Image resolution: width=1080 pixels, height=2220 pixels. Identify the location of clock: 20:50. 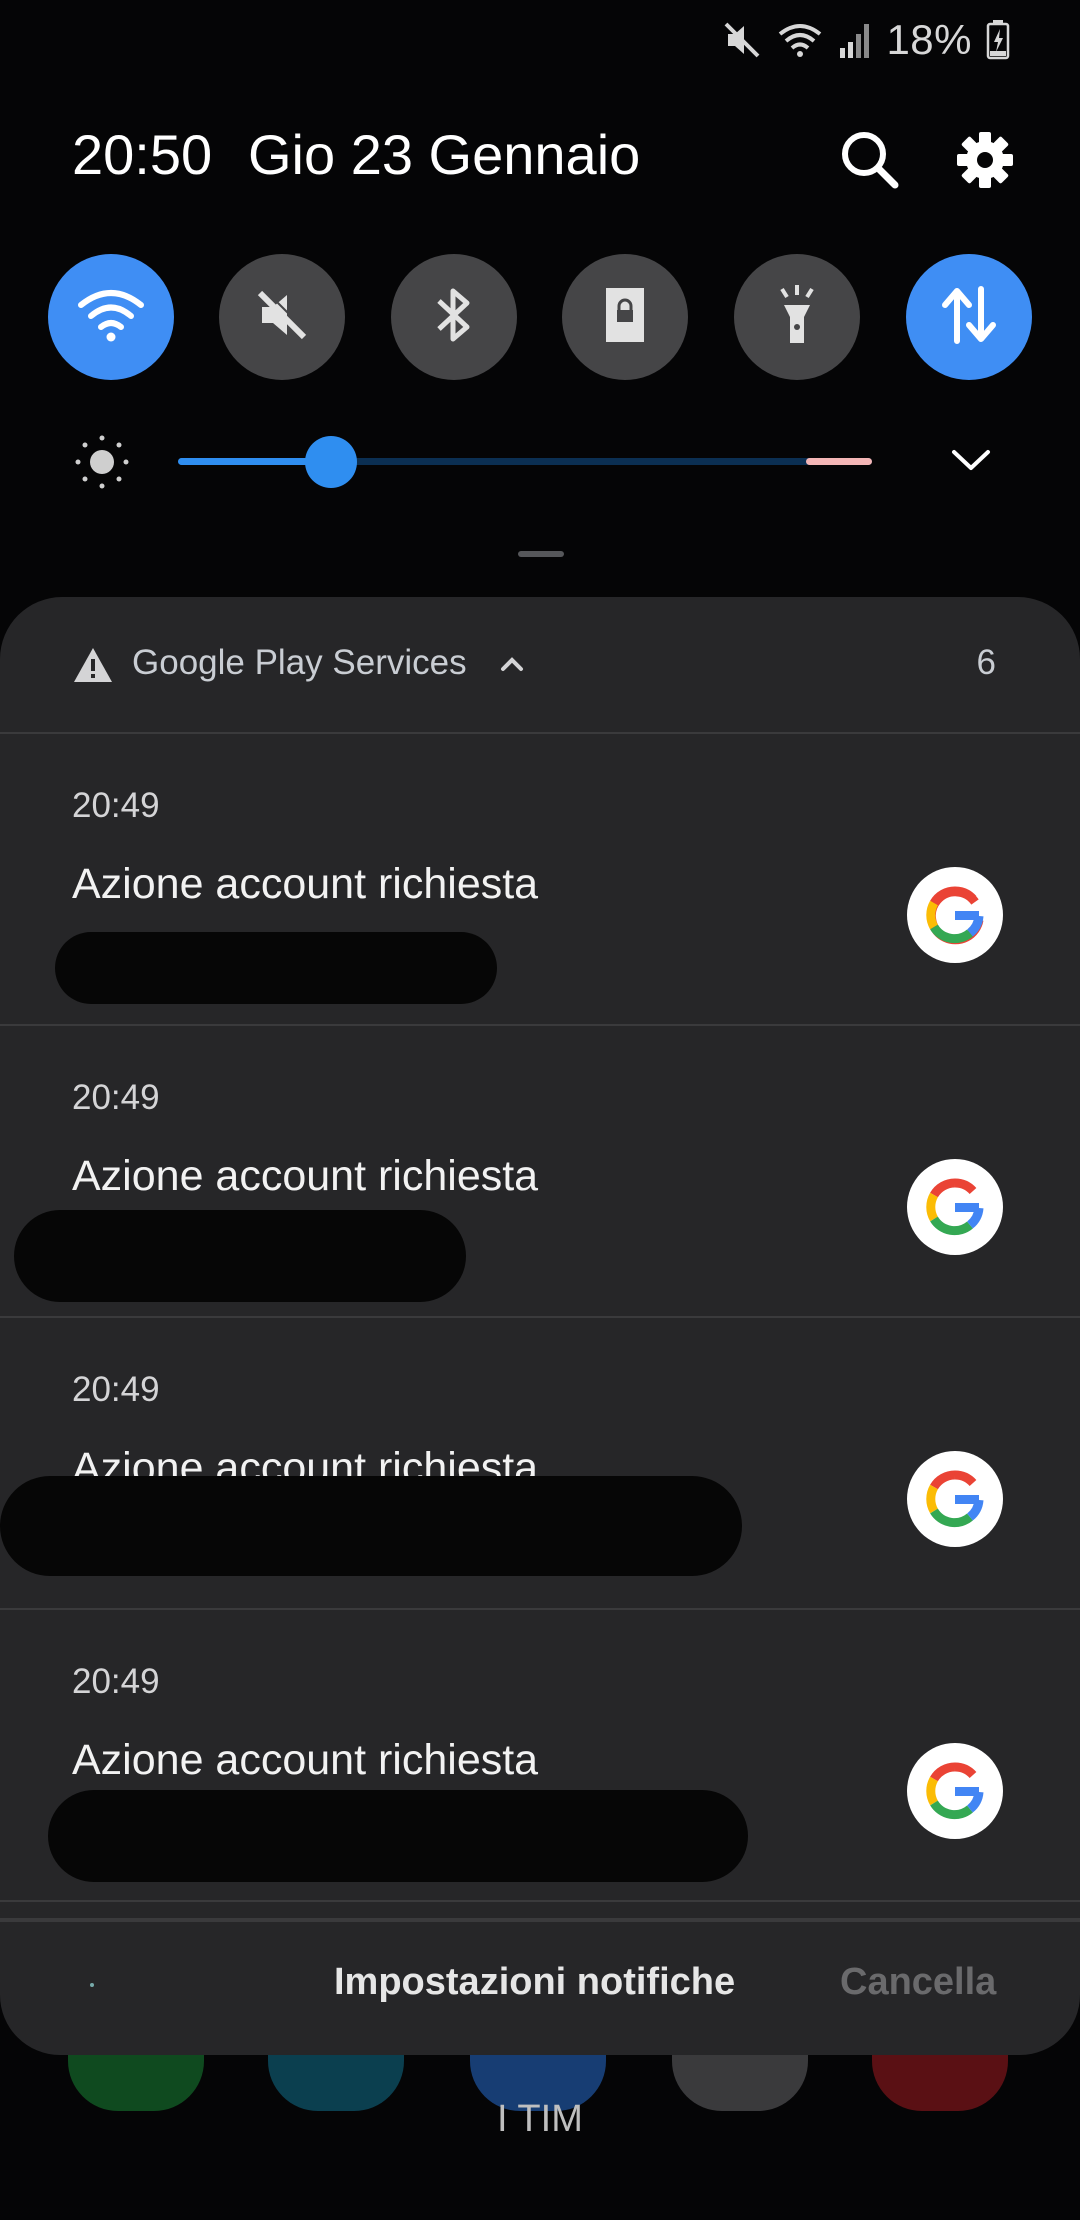
(142, 154).